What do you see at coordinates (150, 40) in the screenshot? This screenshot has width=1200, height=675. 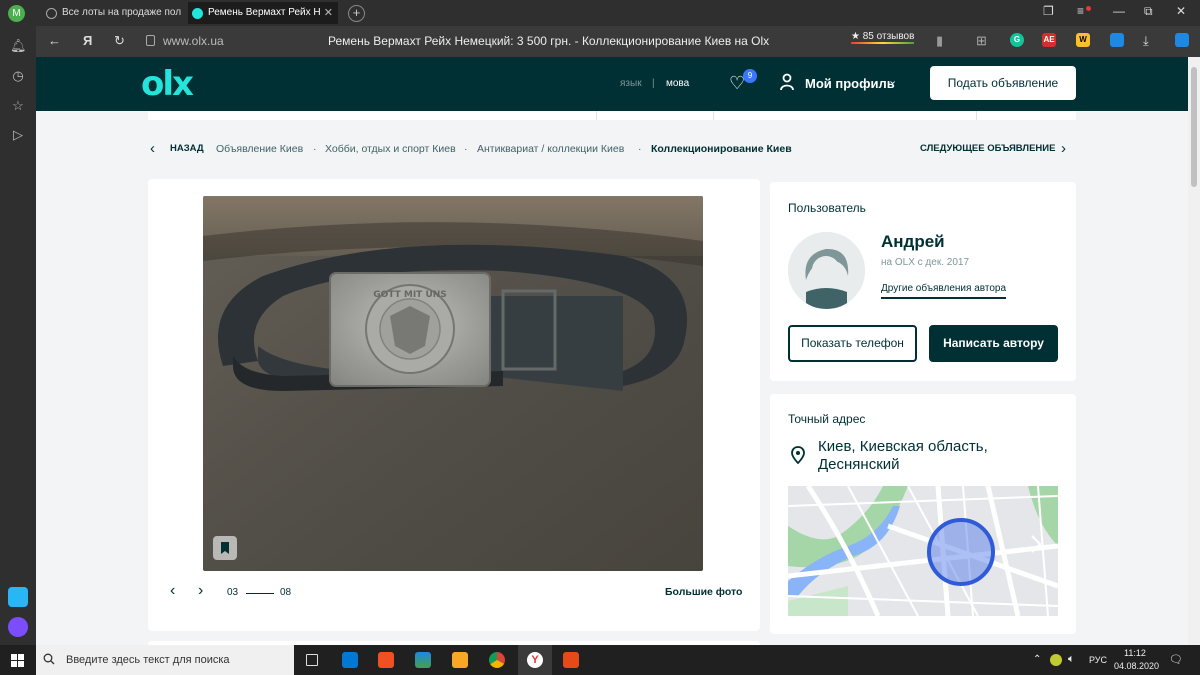 I see `lock-icon` at bounding box center [150, 40].